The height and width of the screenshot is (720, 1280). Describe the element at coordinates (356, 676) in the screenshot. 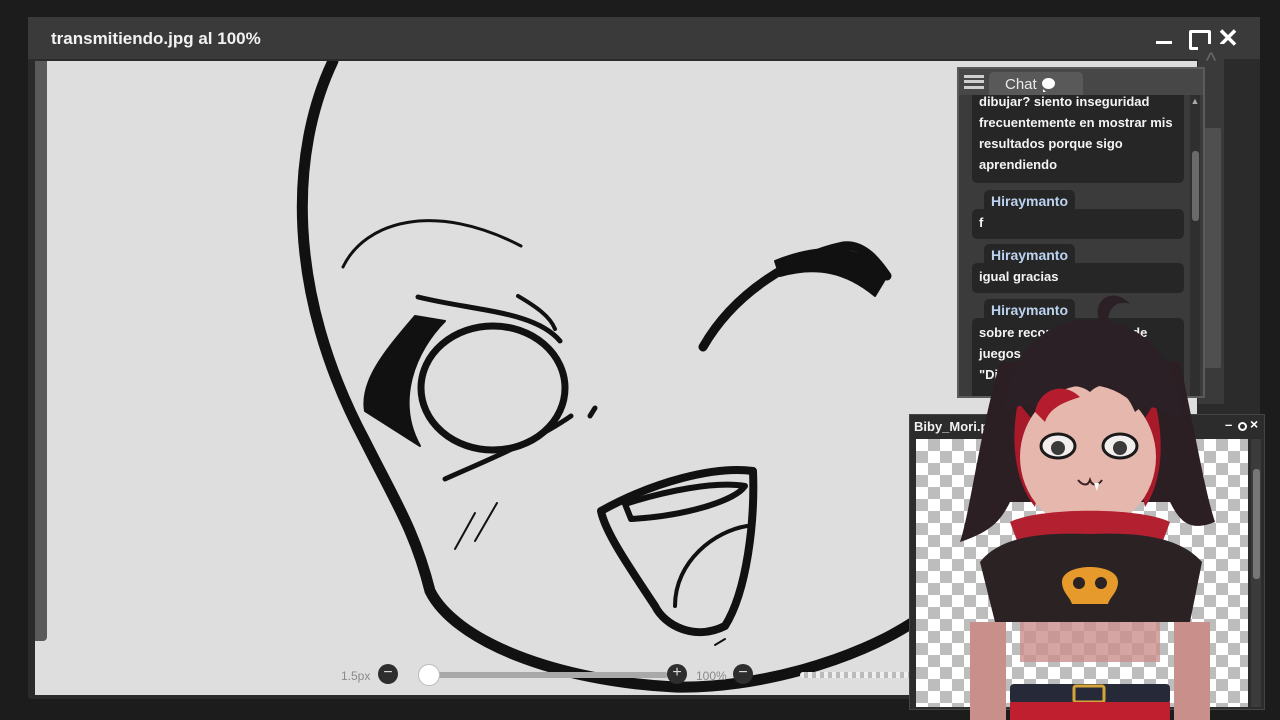

I see `brush-size-label: 1.5px` at that location.